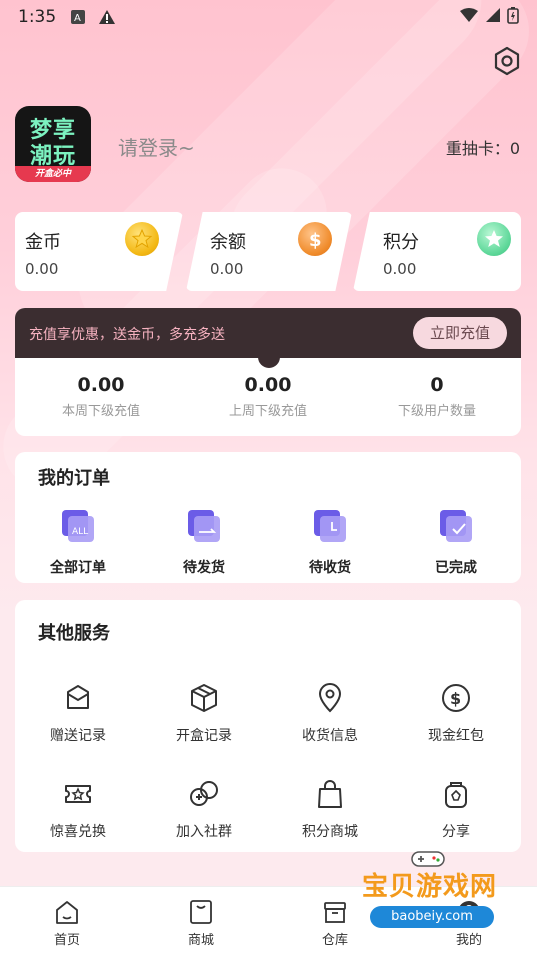  I want to click on community-icon, so click(204, 794).